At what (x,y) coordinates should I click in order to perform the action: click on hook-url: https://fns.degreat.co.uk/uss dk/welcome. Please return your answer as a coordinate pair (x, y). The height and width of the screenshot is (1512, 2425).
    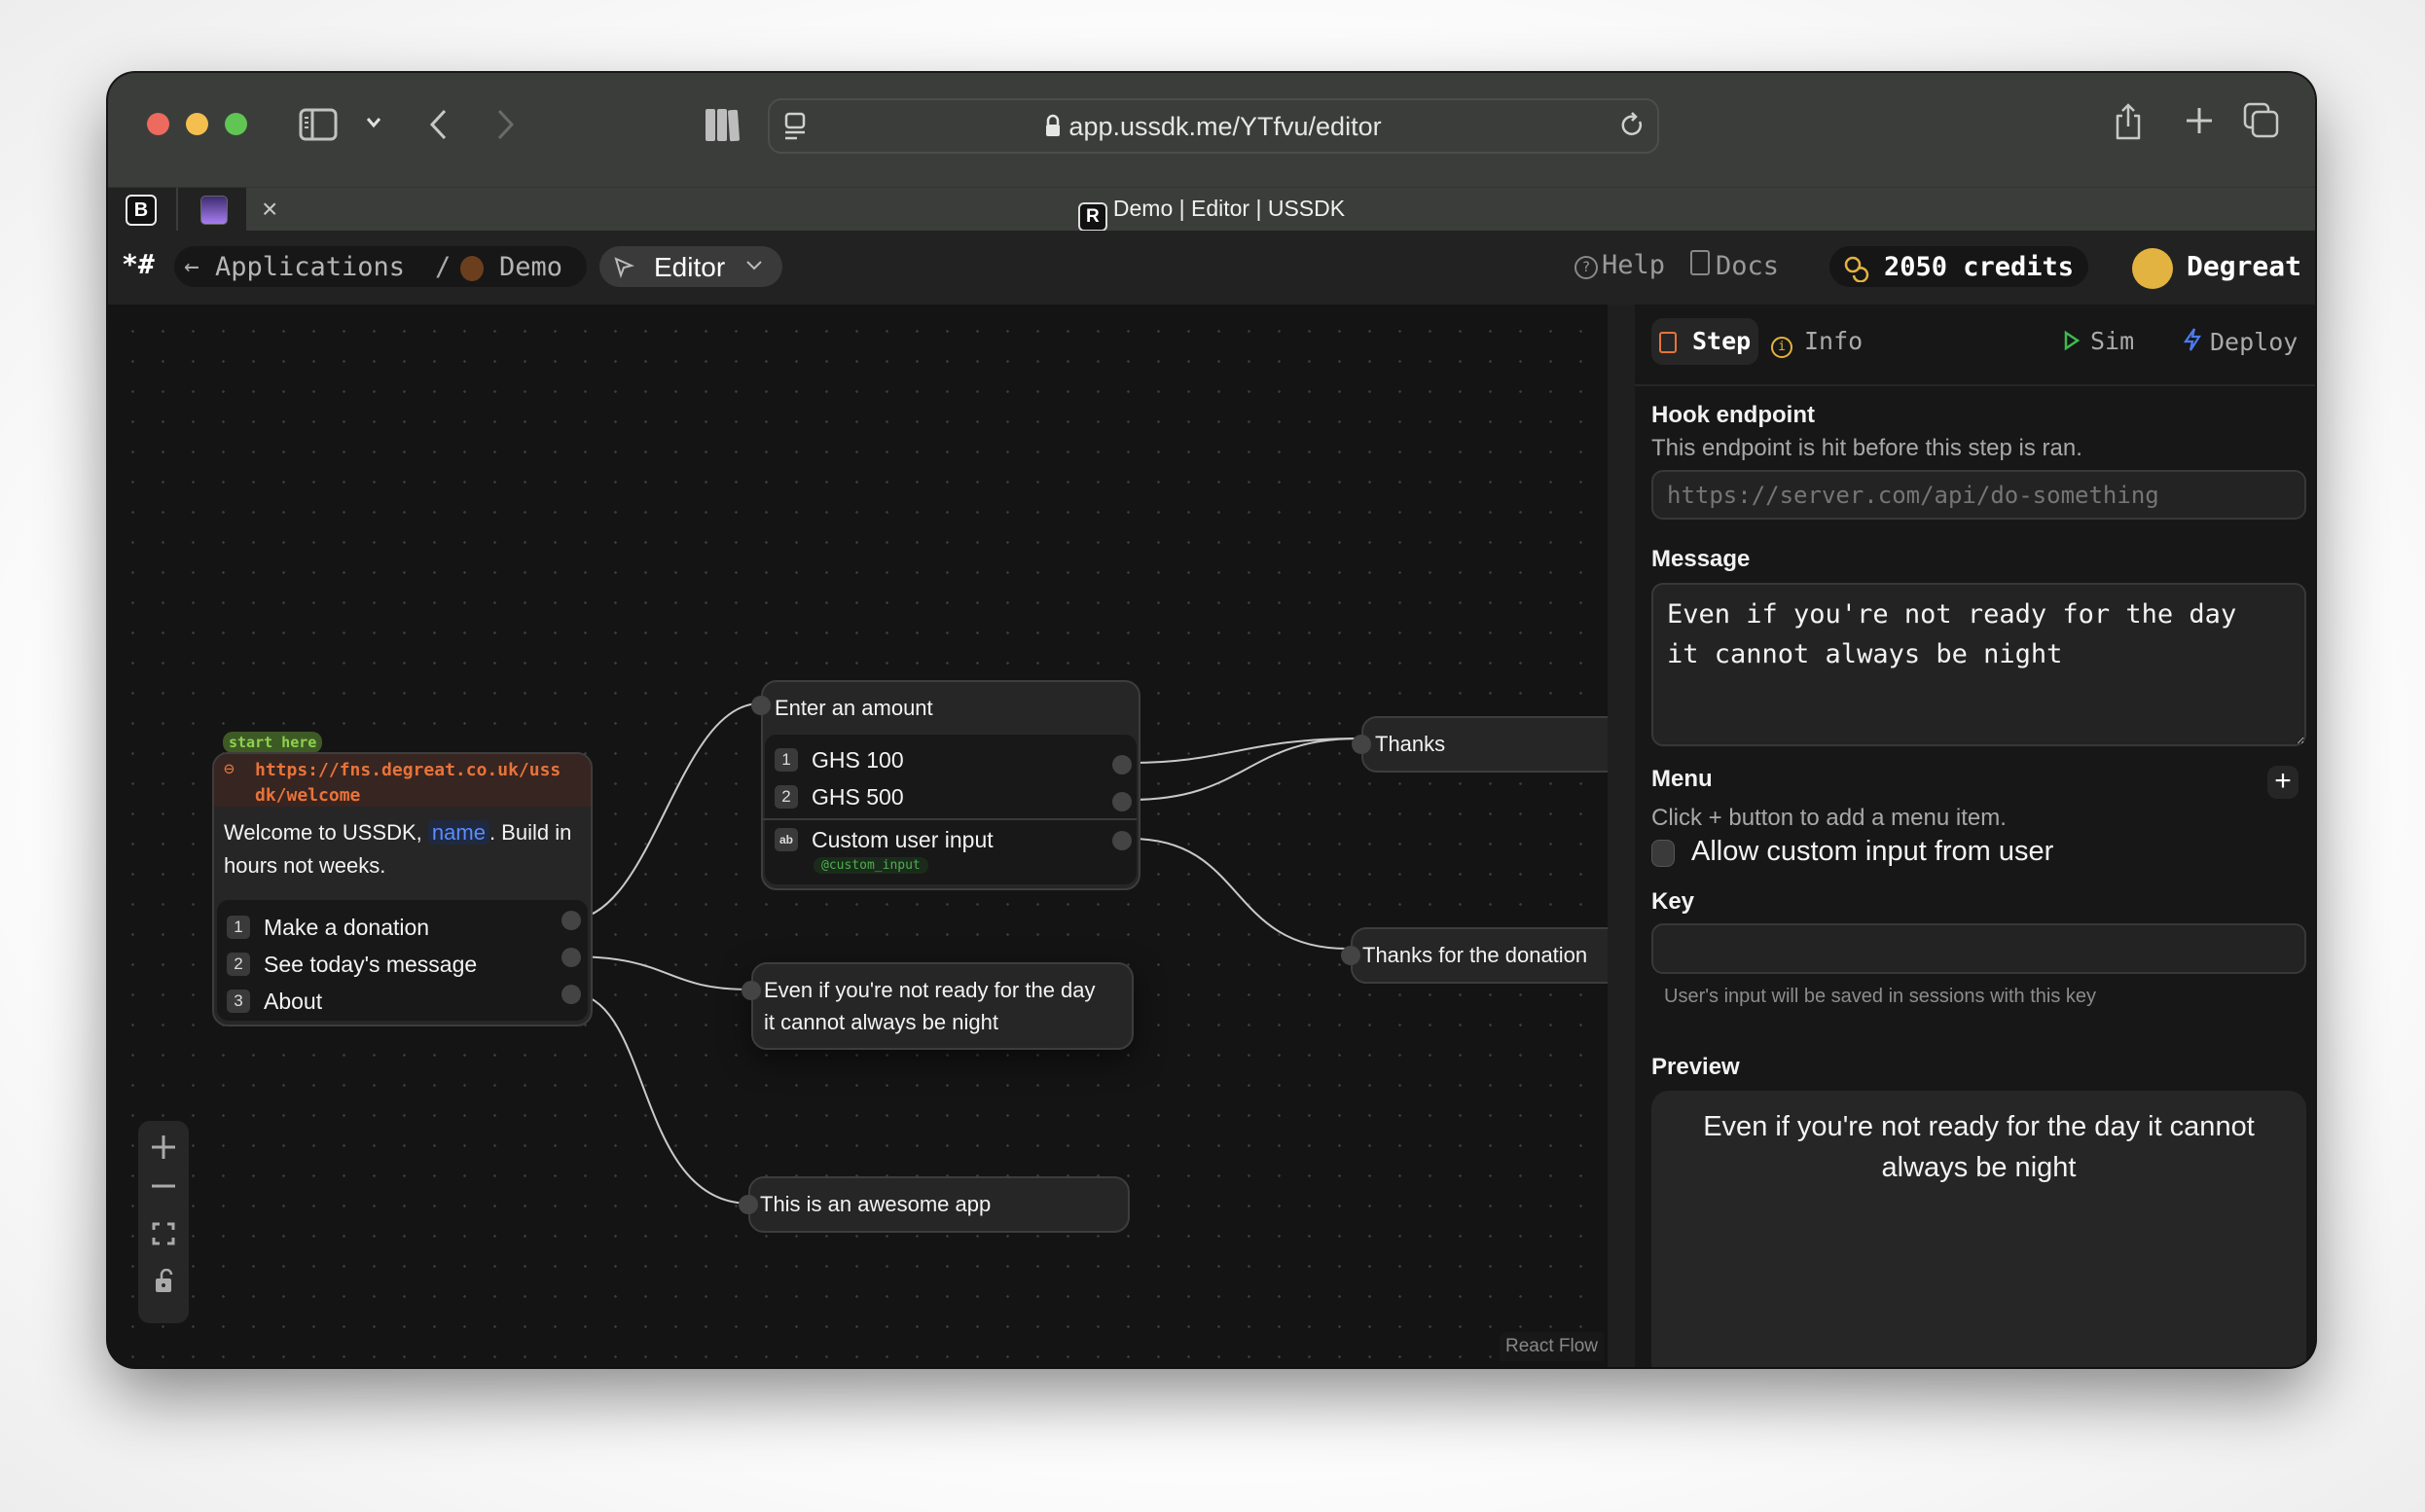
    Looking at the image, I should click on (408, 783).